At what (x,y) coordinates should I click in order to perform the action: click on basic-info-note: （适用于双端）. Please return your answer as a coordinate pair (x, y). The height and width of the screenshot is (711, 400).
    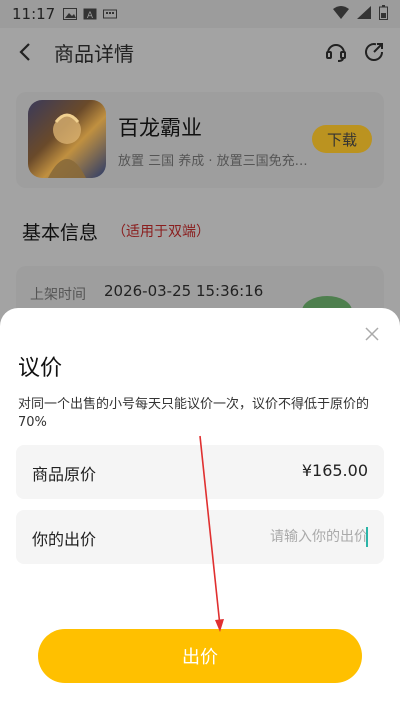
    Looking at the image, I should click on (161, 232).